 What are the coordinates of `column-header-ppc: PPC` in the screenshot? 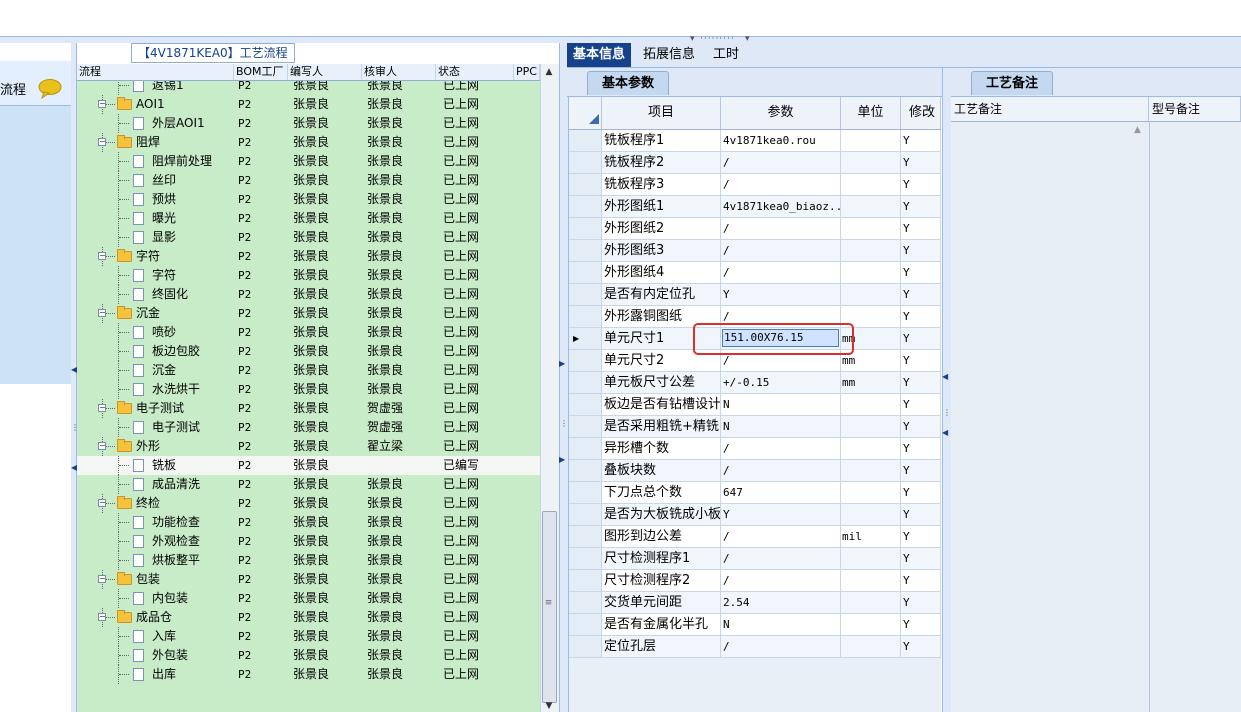 It's located at (527, 72).